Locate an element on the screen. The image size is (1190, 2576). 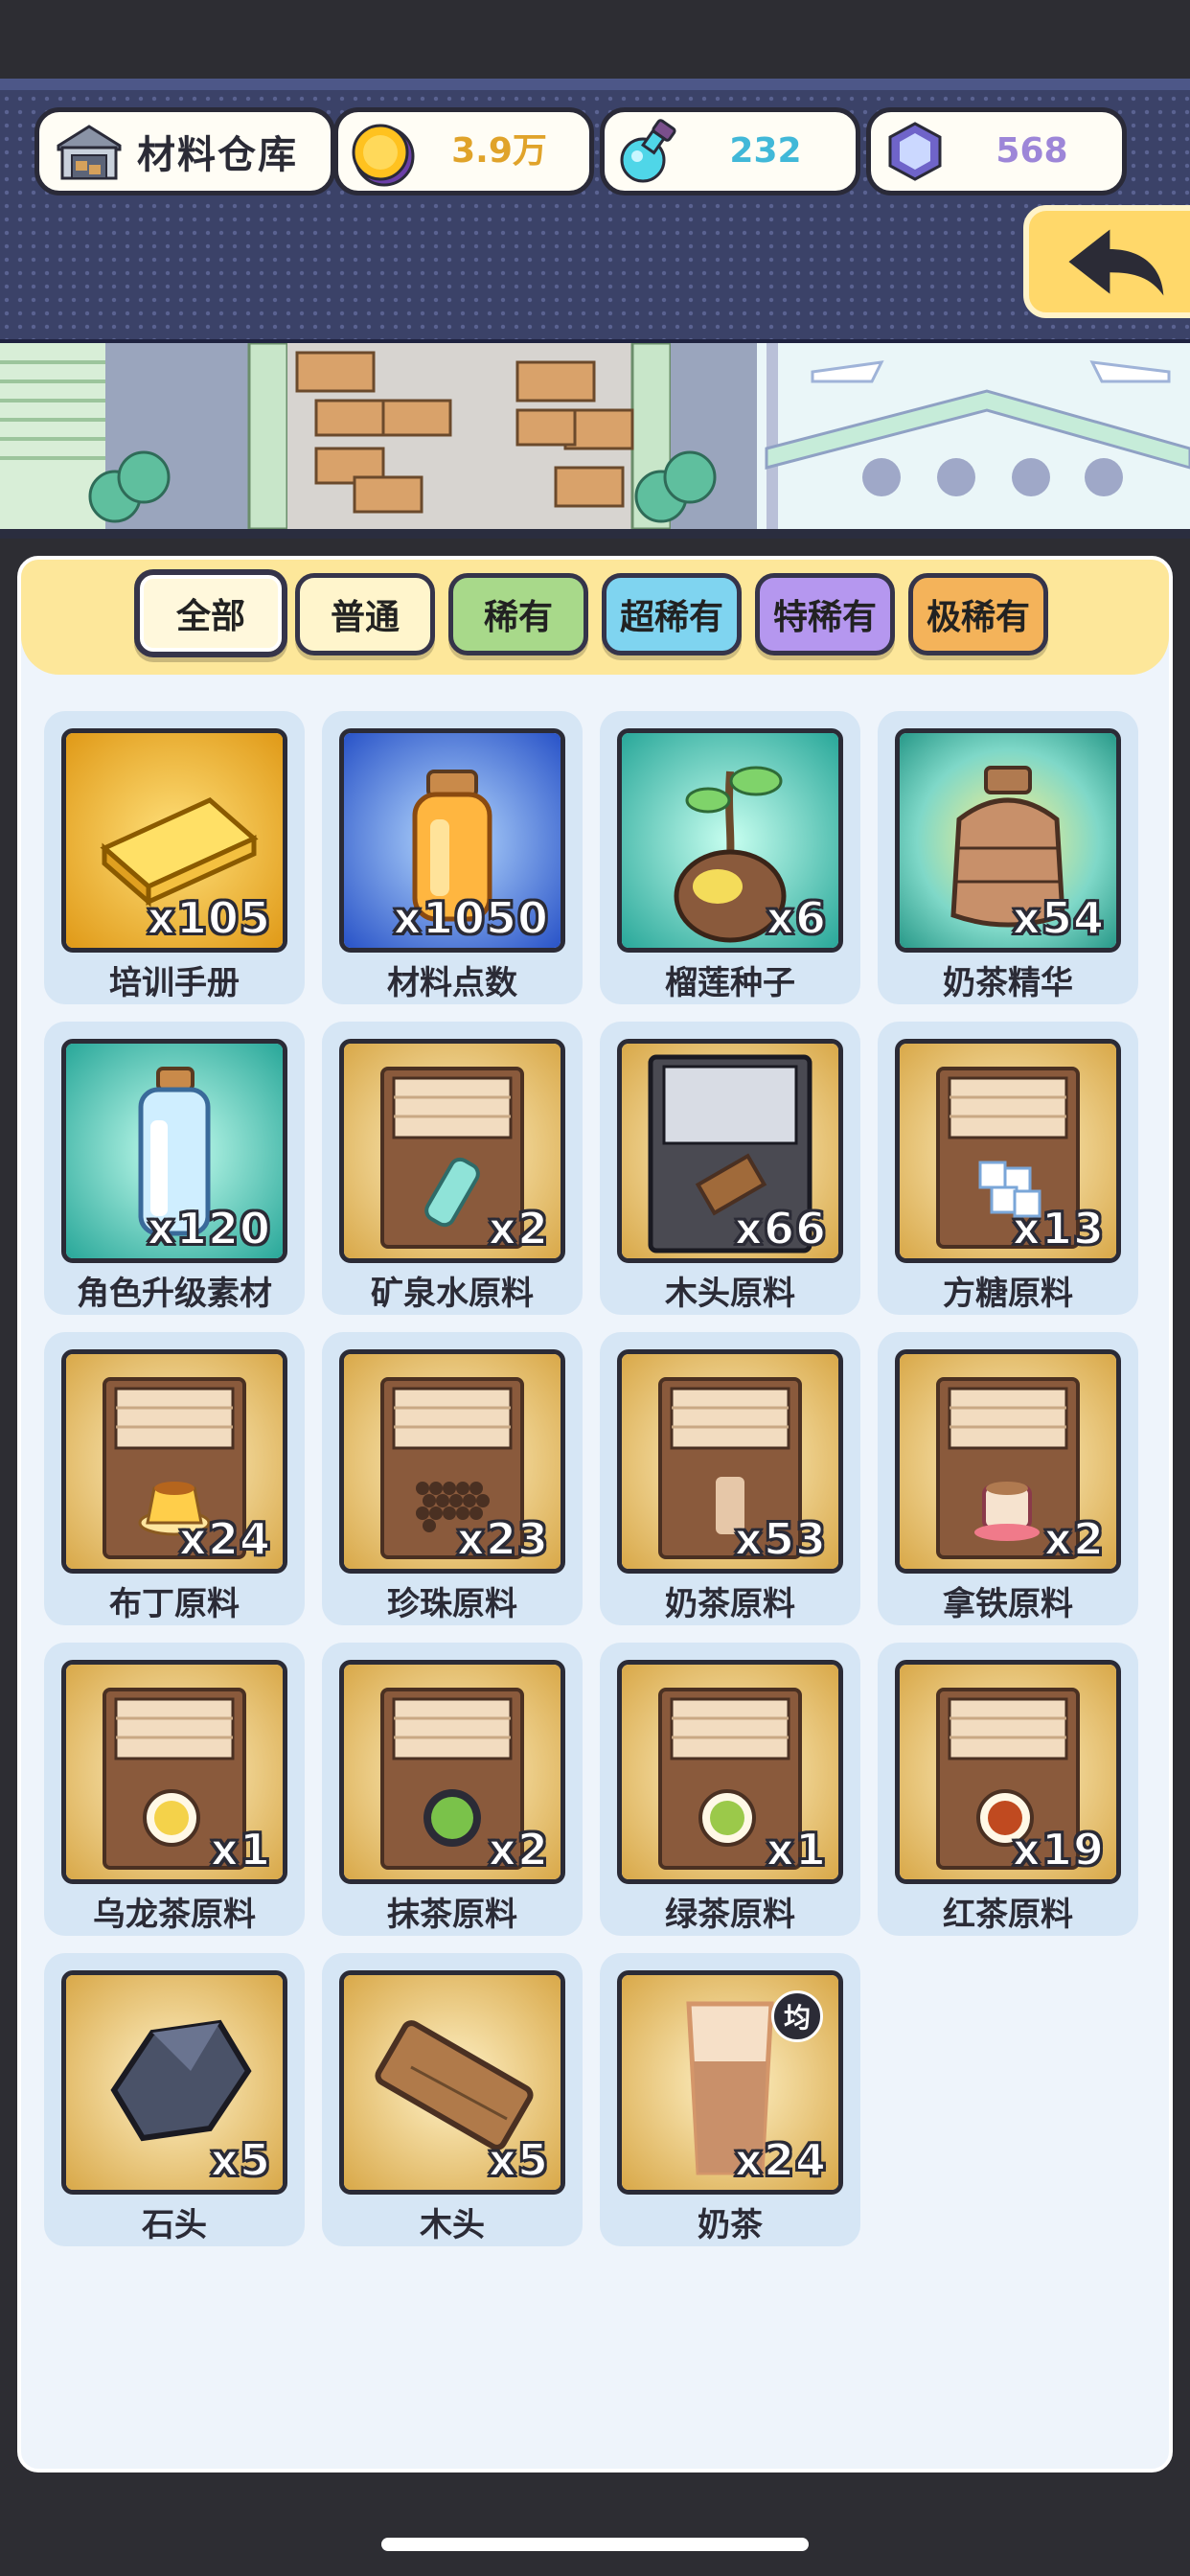
tab-ultra-rare: 极稀有 is located at coordinates (978, 614).